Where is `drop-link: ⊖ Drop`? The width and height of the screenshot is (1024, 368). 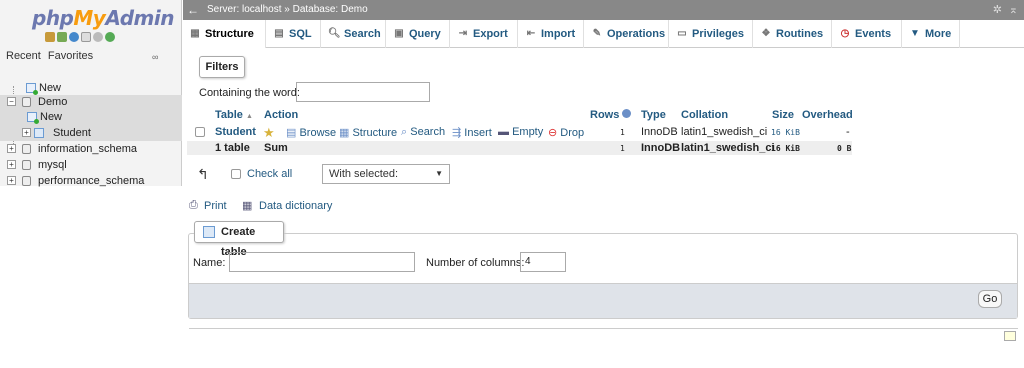
drop-link: ⊖ Drop is located at coordinates (566, 132).